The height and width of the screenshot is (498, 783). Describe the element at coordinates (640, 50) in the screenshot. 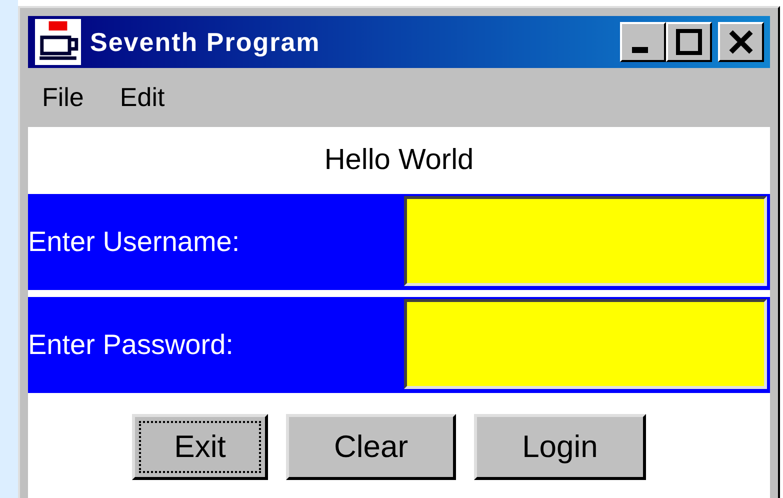

I see `minimize-icon` at that location.